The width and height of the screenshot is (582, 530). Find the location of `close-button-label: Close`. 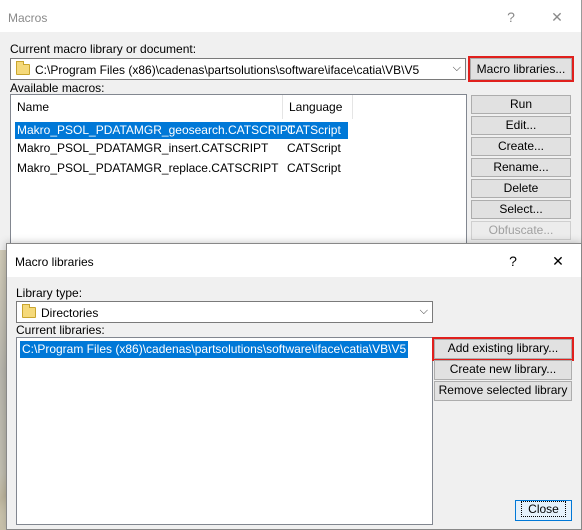

close-button-label: Close is located at coordinates (543, 509).